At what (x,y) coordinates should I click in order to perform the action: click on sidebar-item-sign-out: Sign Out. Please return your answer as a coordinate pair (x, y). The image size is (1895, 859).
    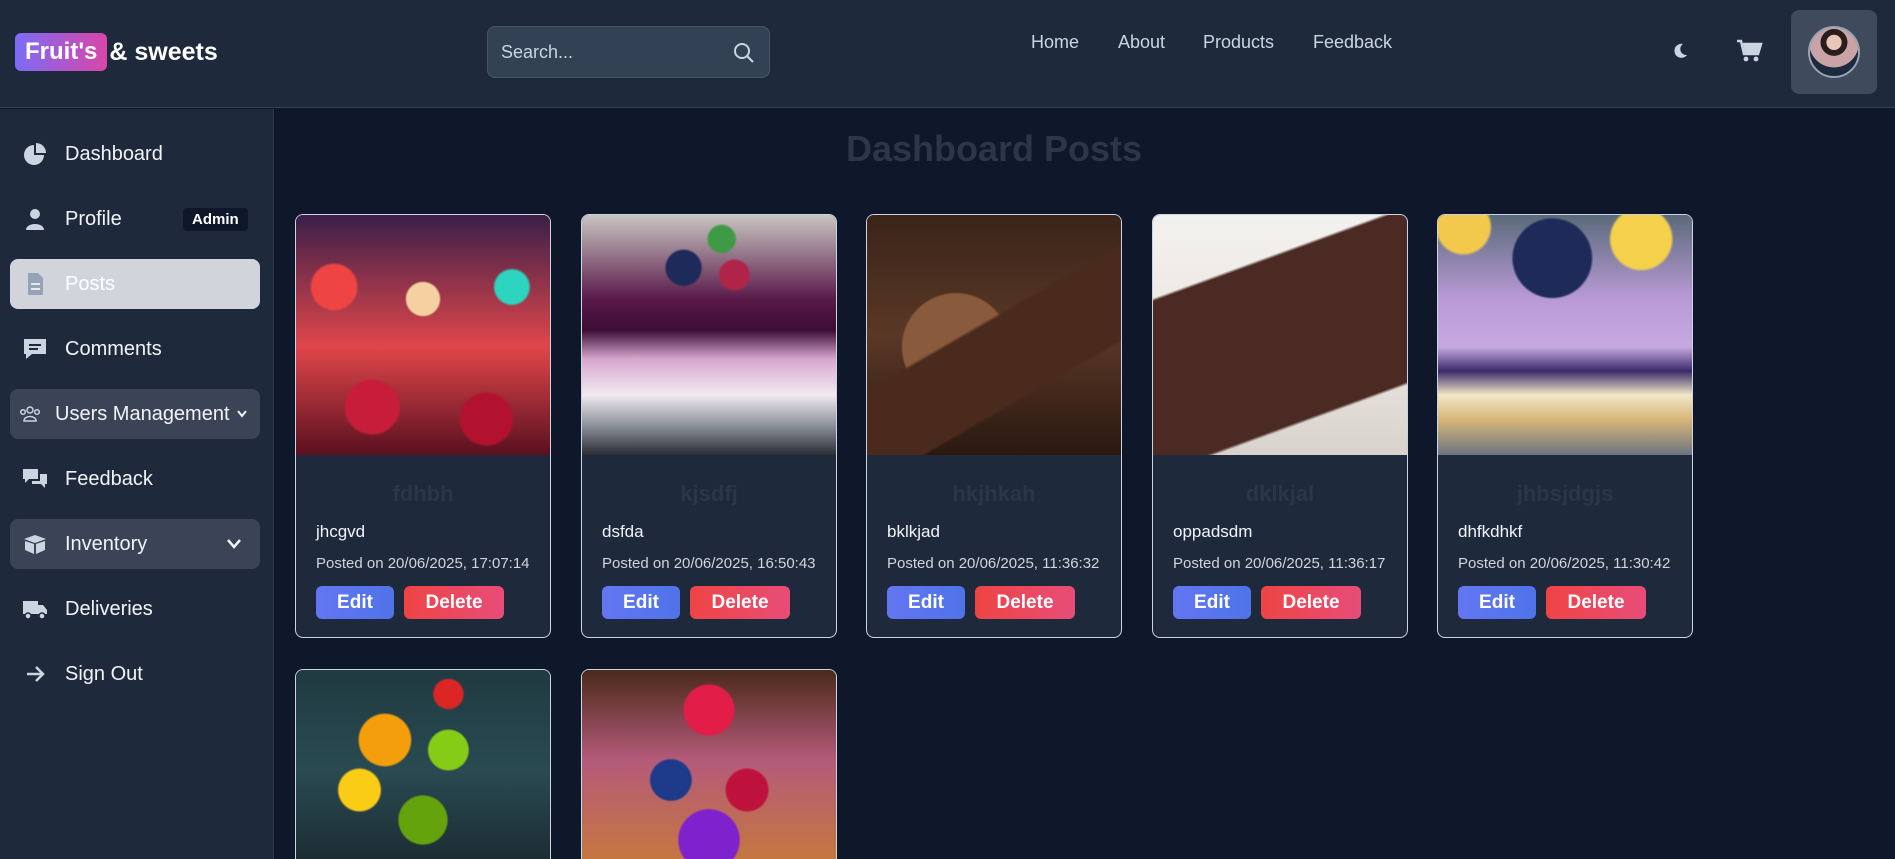
    Looking at the image, I should click on (135, 674).